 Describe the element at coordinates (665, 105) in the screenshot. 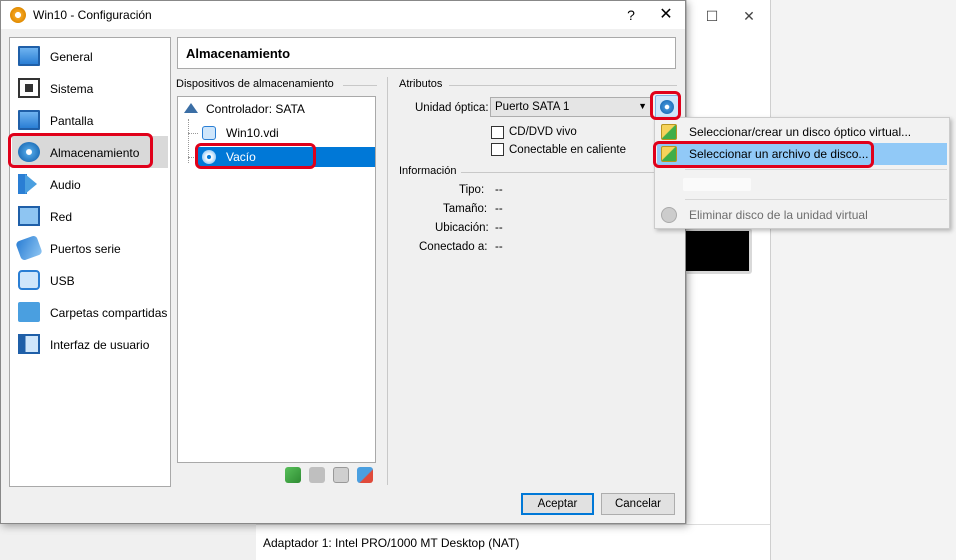

I see `highlight-choose-disk-button` at that location.